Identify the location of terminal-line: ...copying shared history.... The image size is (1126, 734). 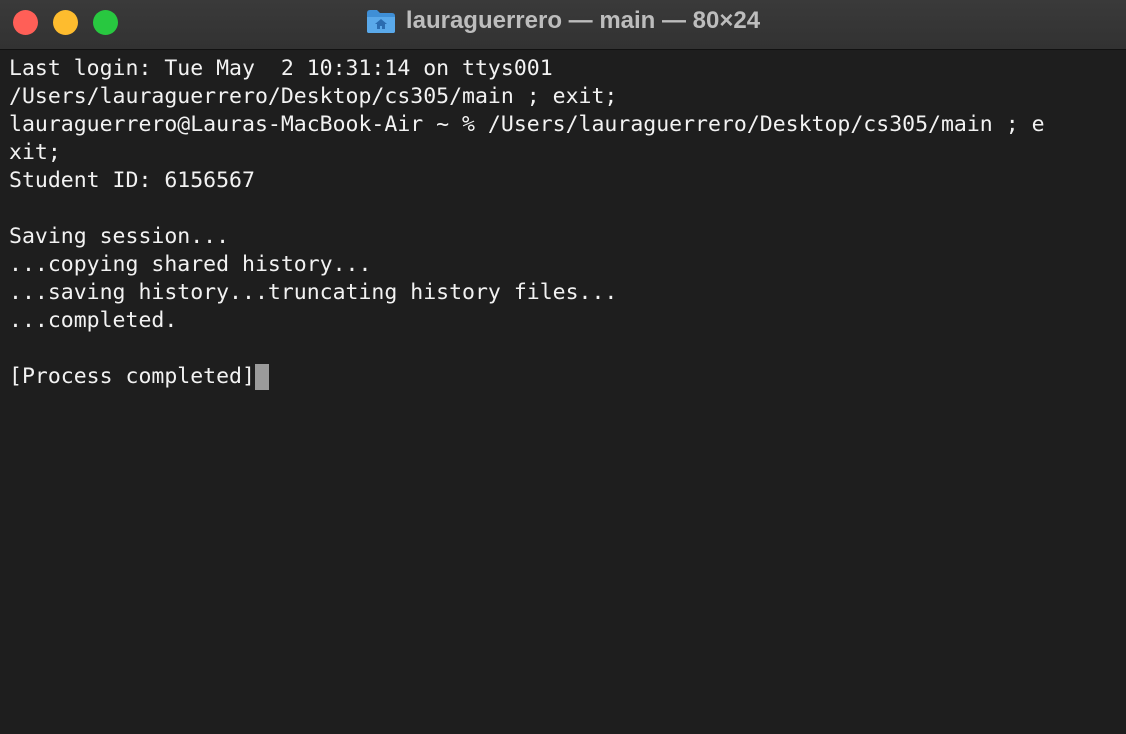
(190, 264).